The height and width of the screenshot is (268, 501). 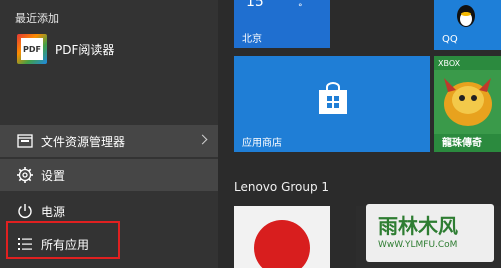 I want to click on qq-tile: QQ, so click(x=467, y=25).